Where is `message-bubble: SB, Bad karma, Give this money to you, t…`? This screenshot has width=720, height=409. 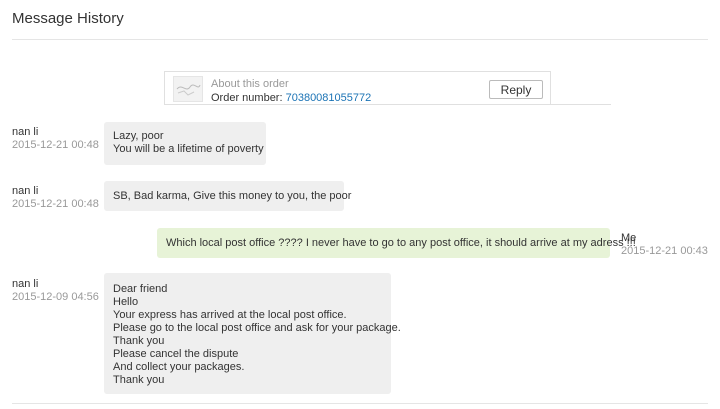
message-bubble: SB, Bad karma, Give this money to you, t… is located at coordinates (228, 196).